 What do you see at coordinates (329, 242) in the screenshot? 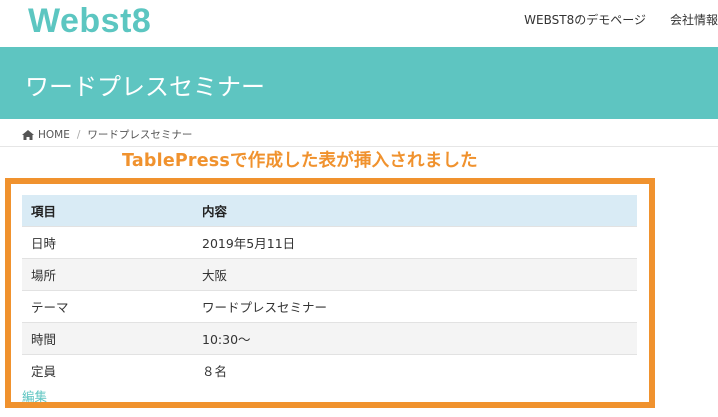
I see `table-row: 日時 2019年5月11日` at bounding box center [329, 242].